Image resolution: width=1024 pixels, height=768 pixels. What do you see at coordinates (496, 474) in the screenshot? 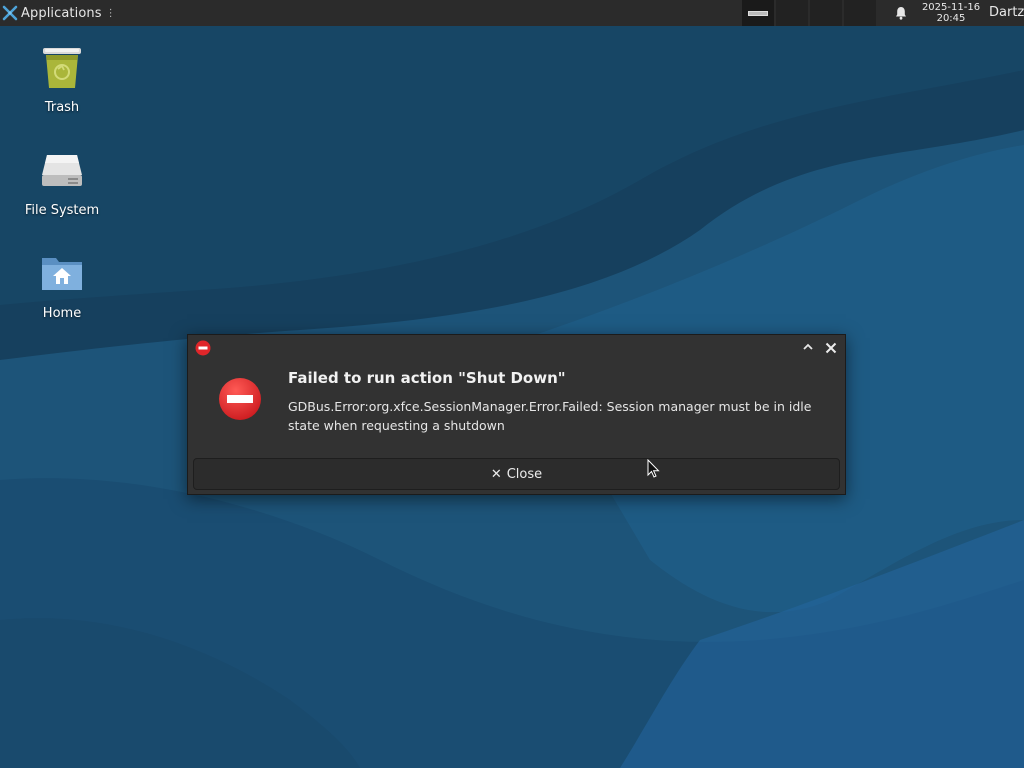
I see `close-icon: ✕` at bounding box center [496, 474].